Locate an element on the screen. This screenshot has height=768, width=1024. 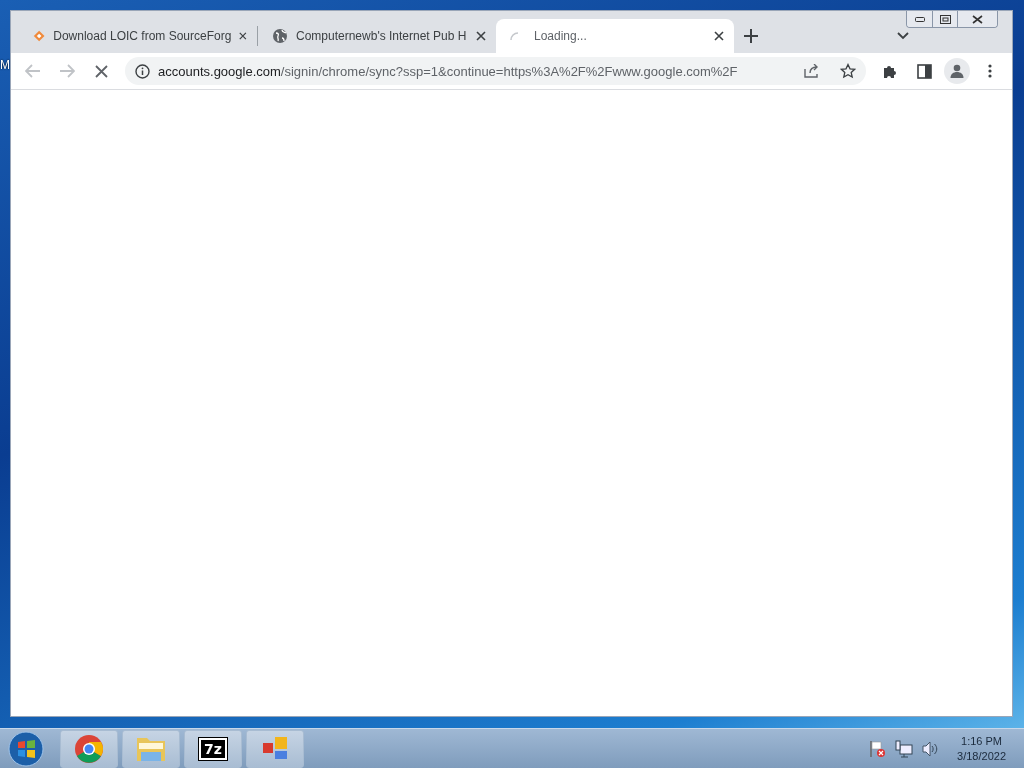
clock: 1:16 PM 3/18/2022 is located at coordinates (981, 748).